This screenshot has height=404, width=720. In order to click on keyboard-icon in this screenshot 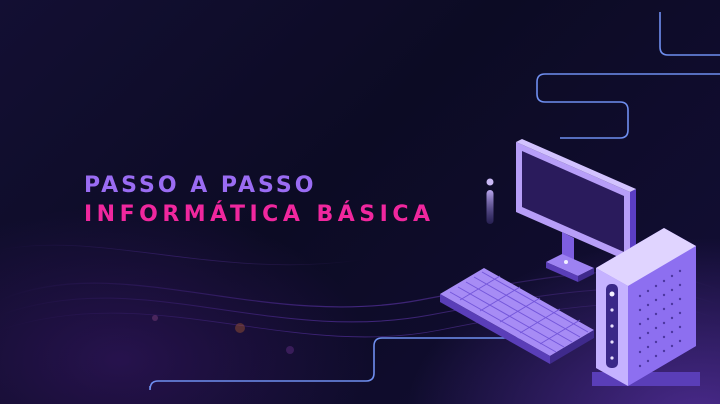, I will do `click(517, 316)`.